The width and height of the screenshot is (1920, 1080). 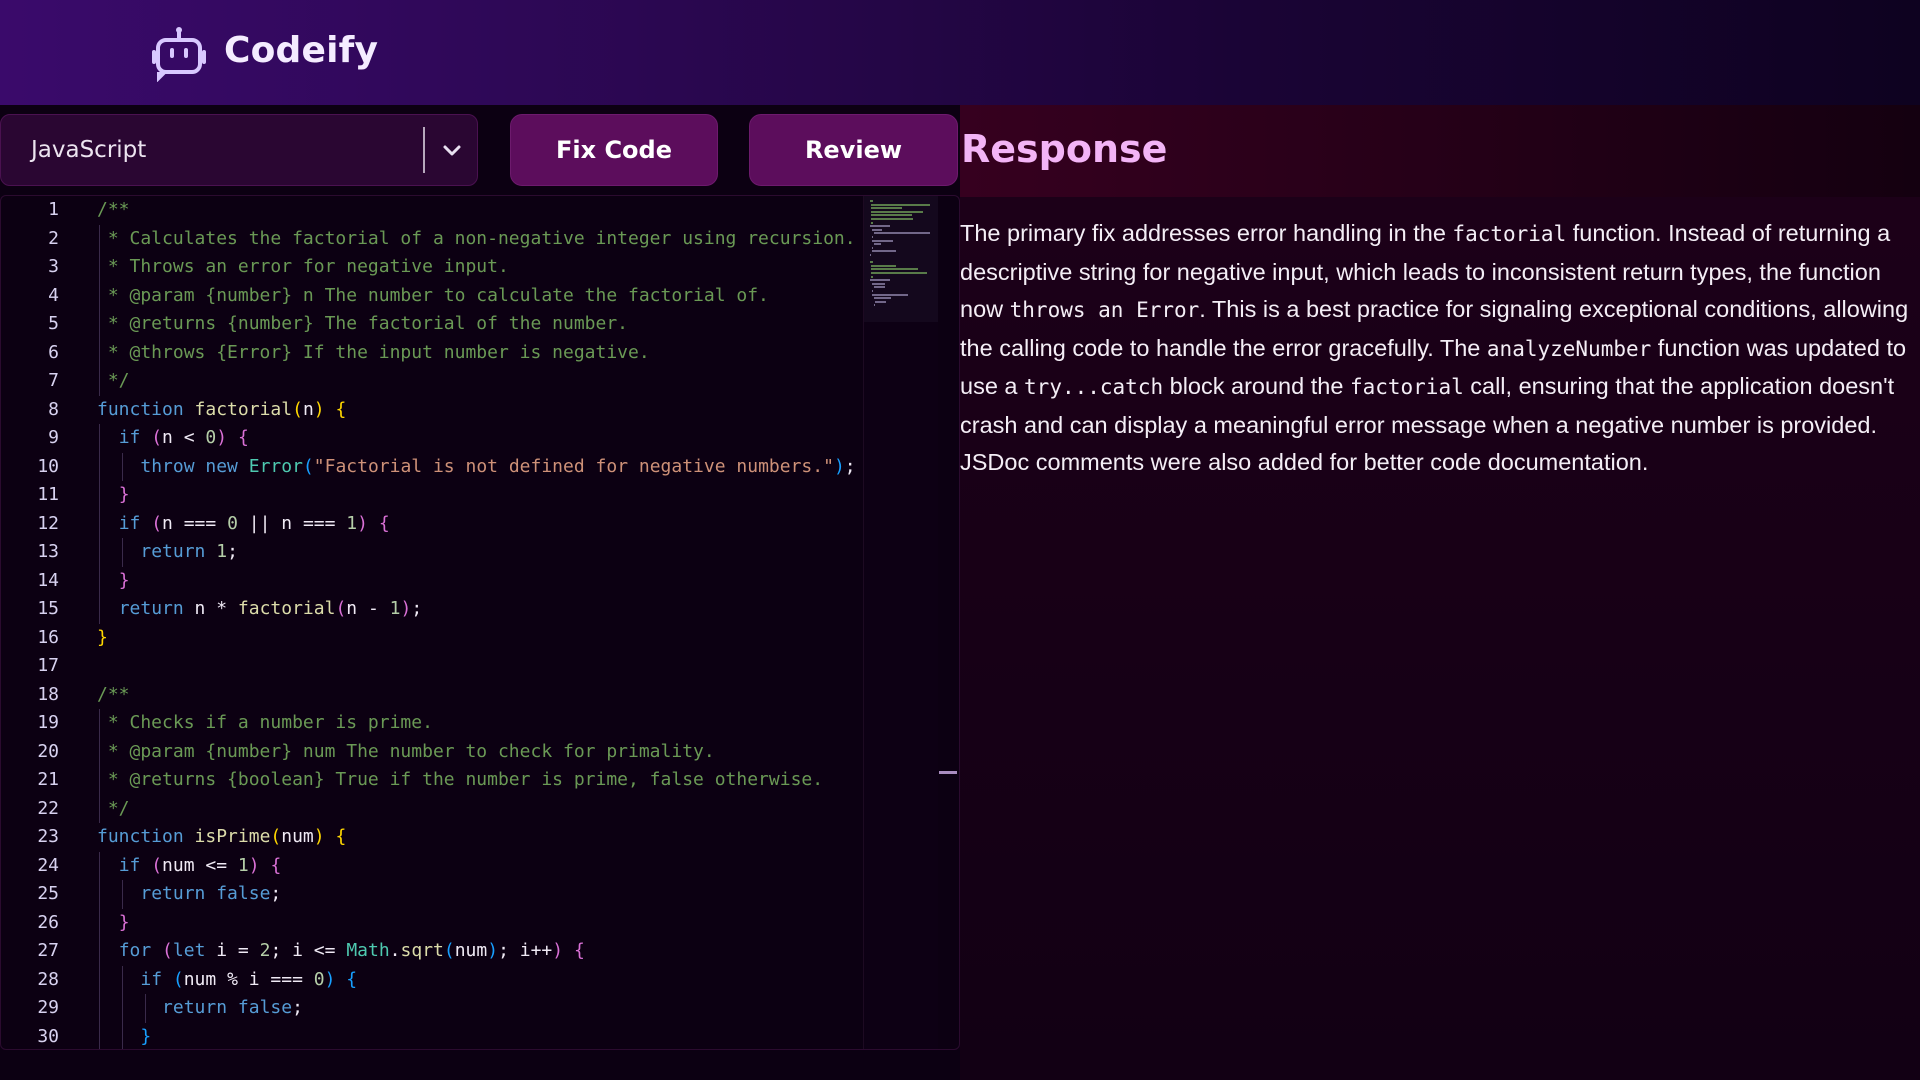 What do you see at coordinates (53, 352) in the screenshot?
I see `line-number: 6` at bounding box center [53, 352].